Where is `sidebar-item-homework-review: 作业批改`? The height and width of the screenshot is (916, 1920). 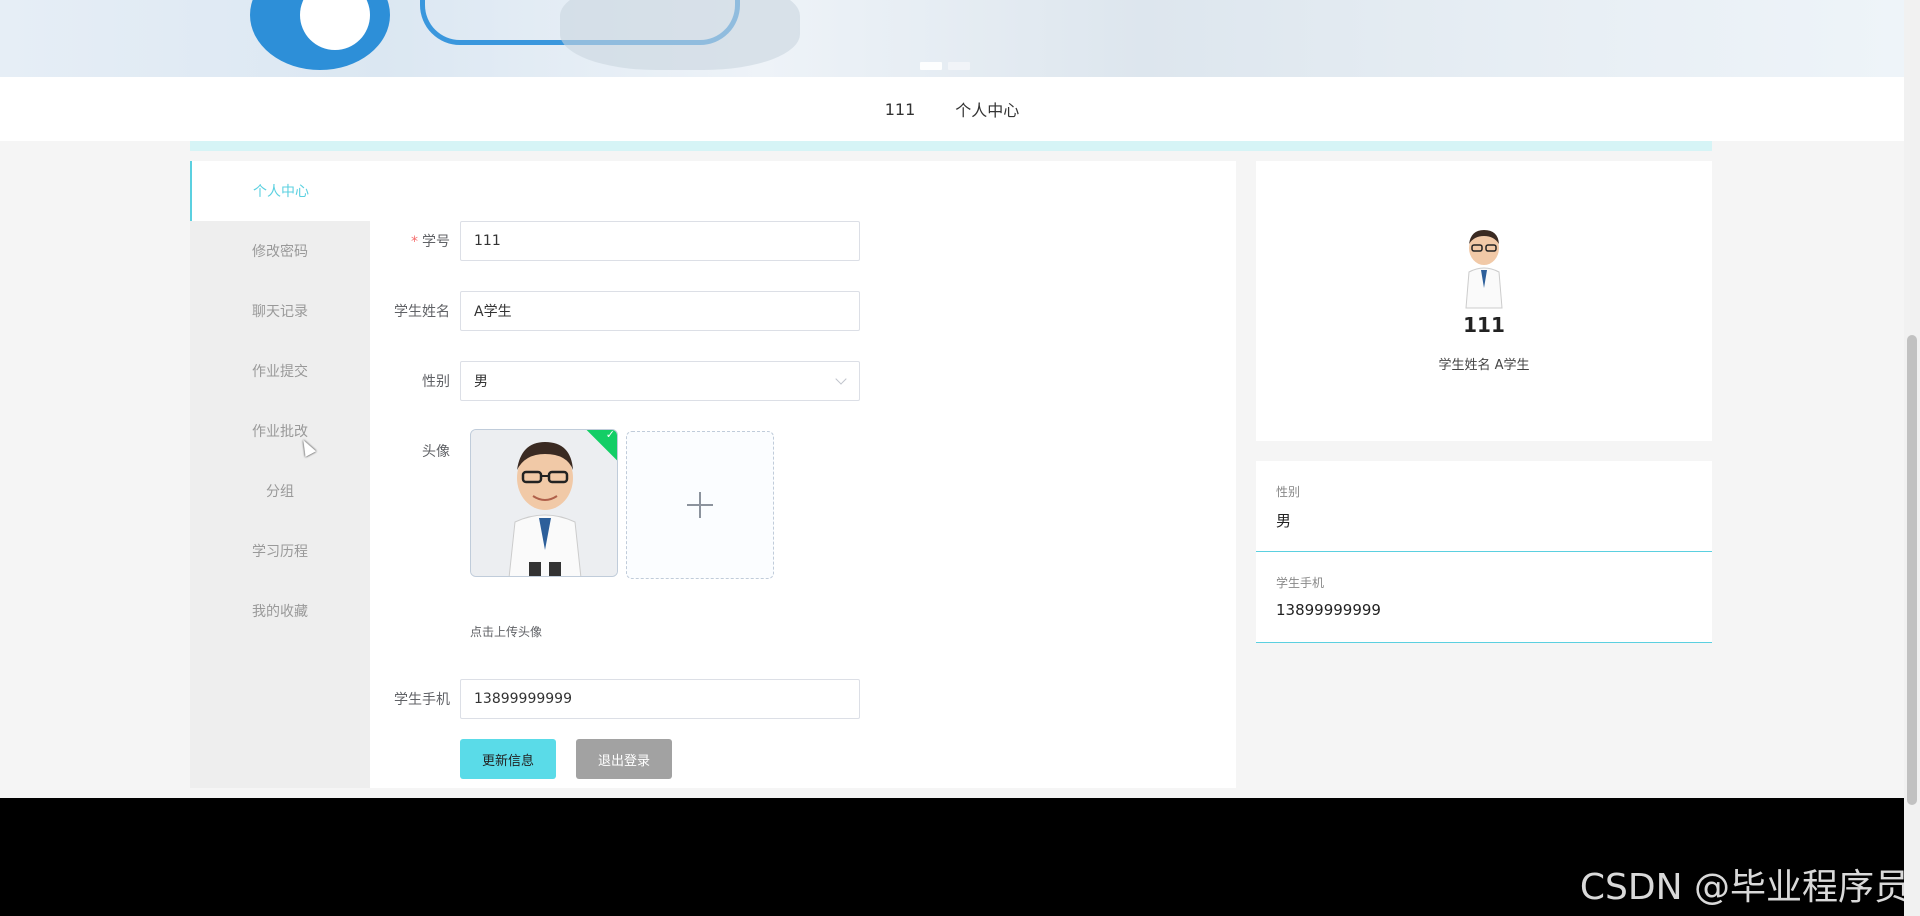 sidebar-item-homework-review: 作业批改 is located at coordinates (280, 431).